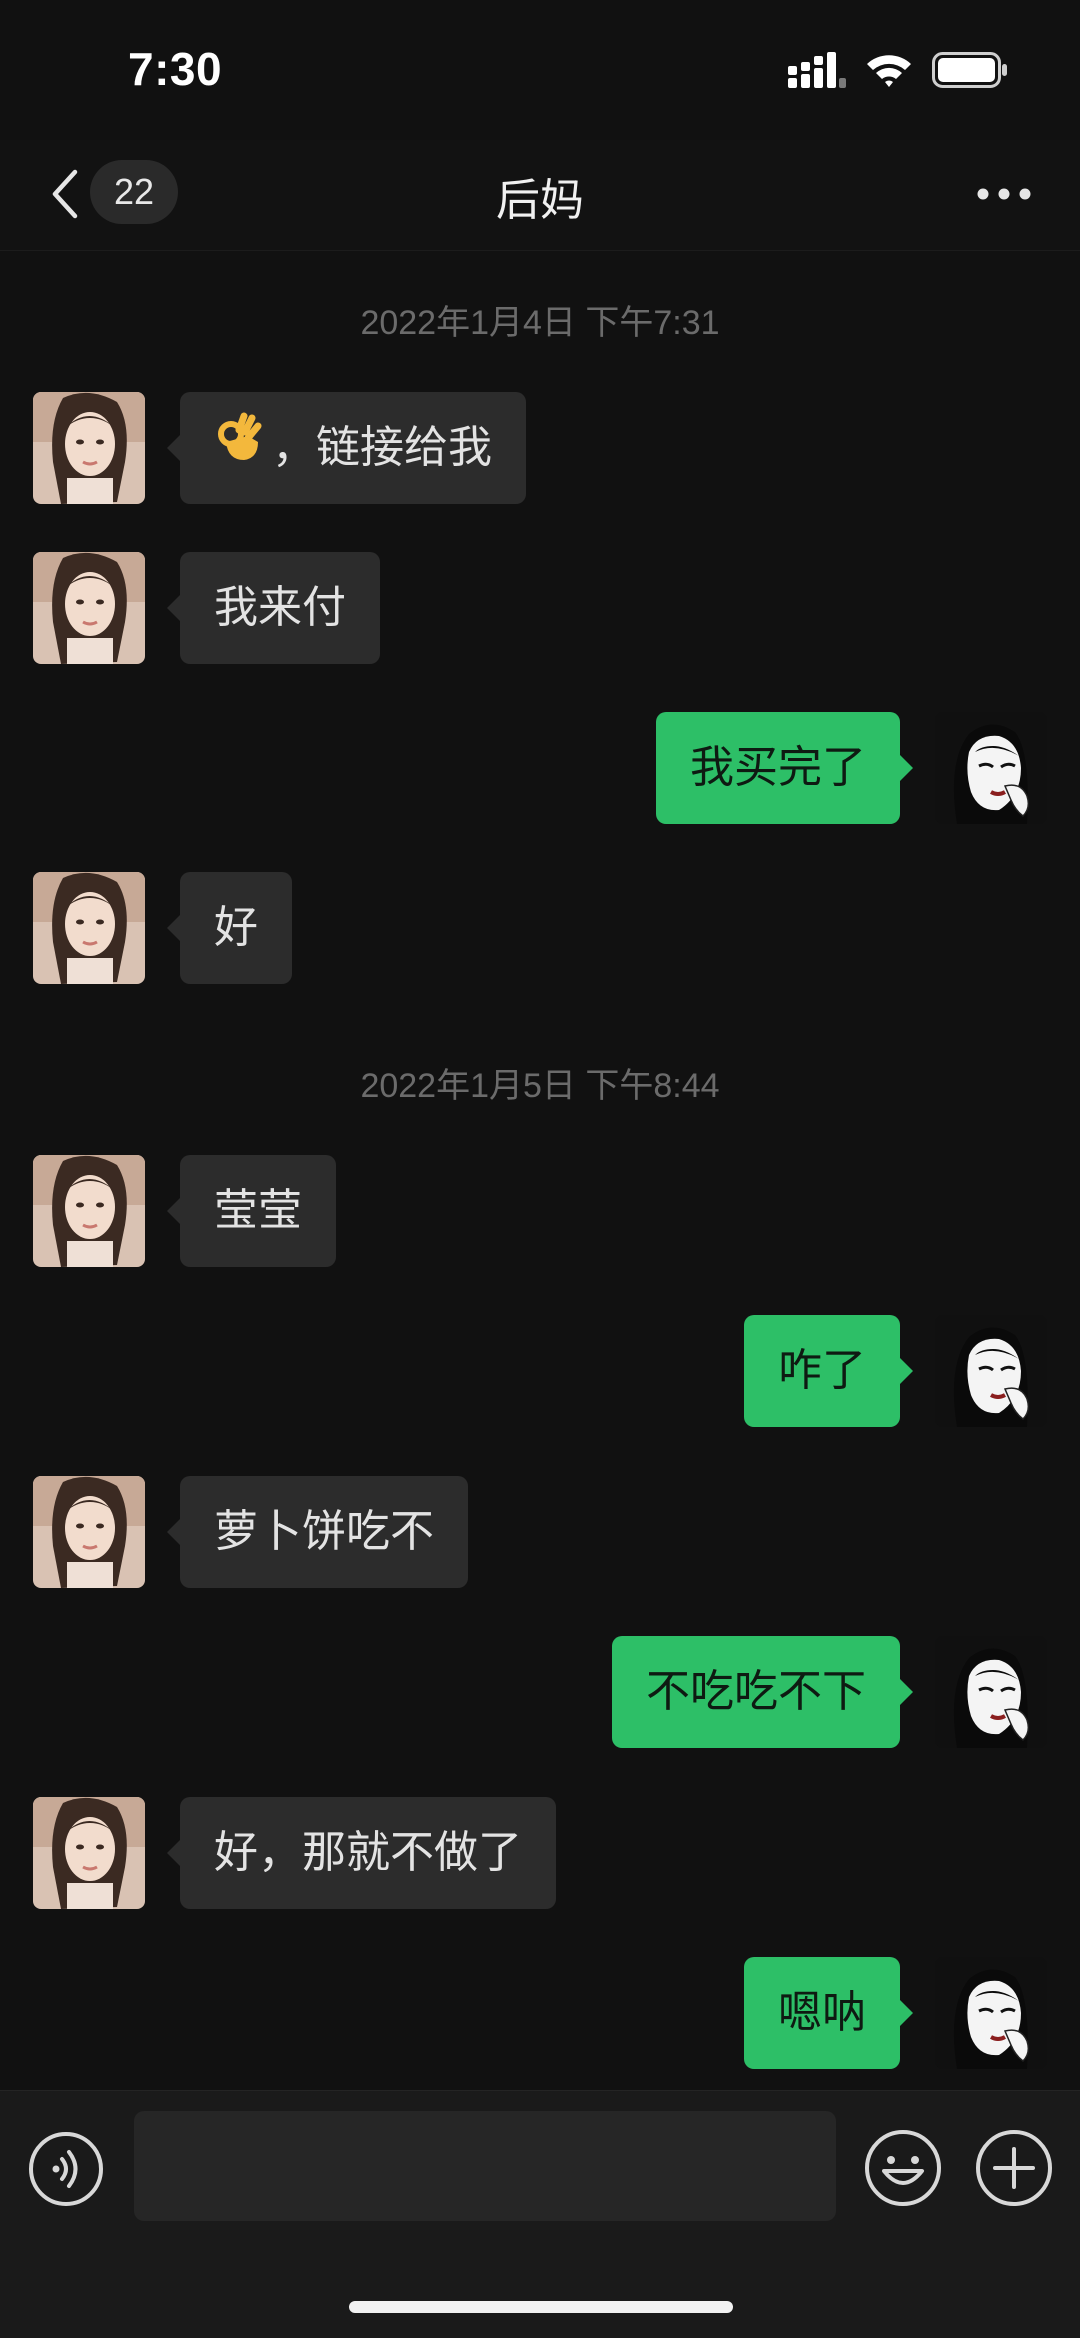 This screenshot has width=1080, height=2338. What do you see at coordinates (540, 608) in the screenshot?
I see `message-row: 我来付` at bounding box center [540, 608].